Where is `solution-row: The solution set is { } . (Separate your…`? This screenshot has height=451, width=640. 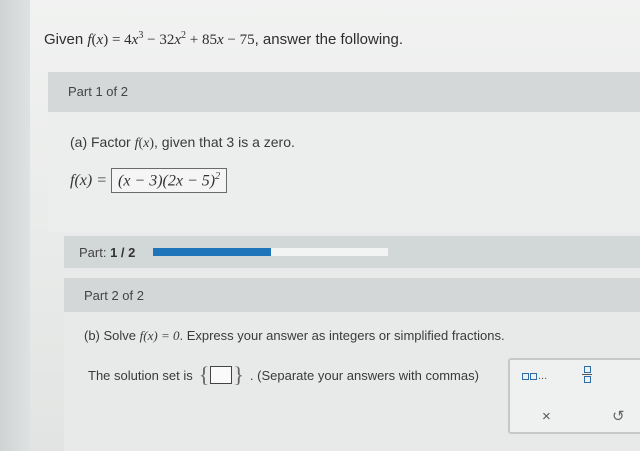
solution-row: The solution set is { } . (Separate your… is located at coordinates (283, 375).